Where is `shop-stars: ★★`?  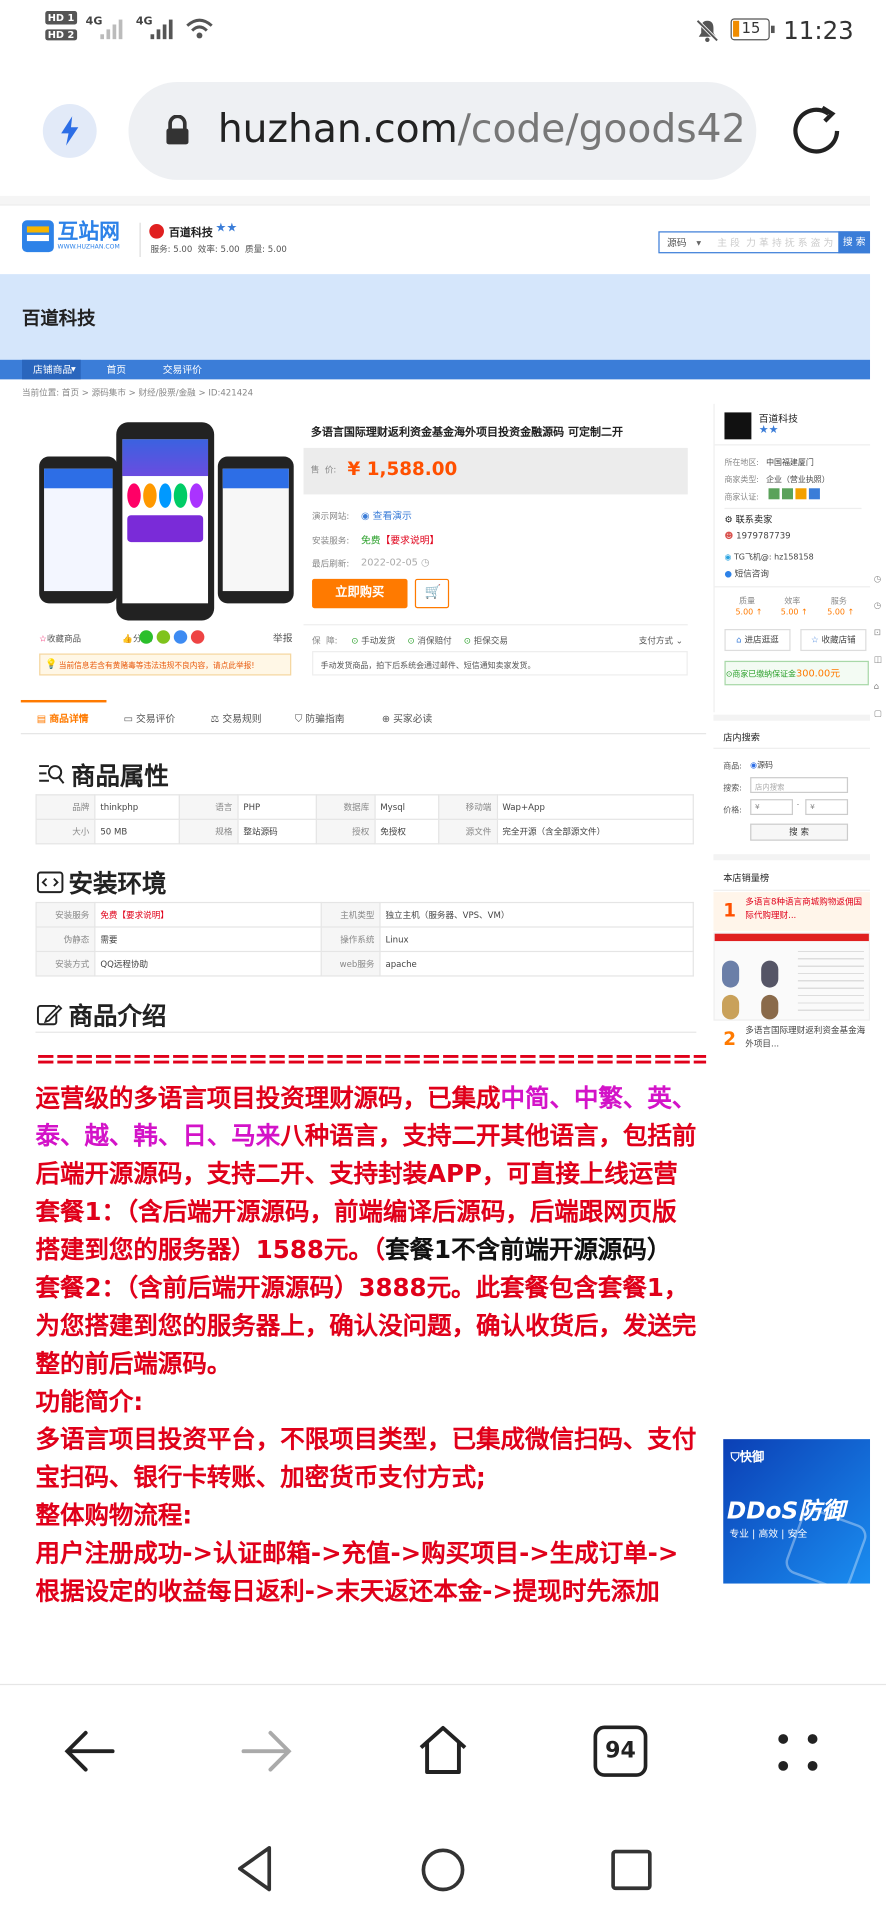
shop-stars: ★★ is located at coordinates (226, 228).